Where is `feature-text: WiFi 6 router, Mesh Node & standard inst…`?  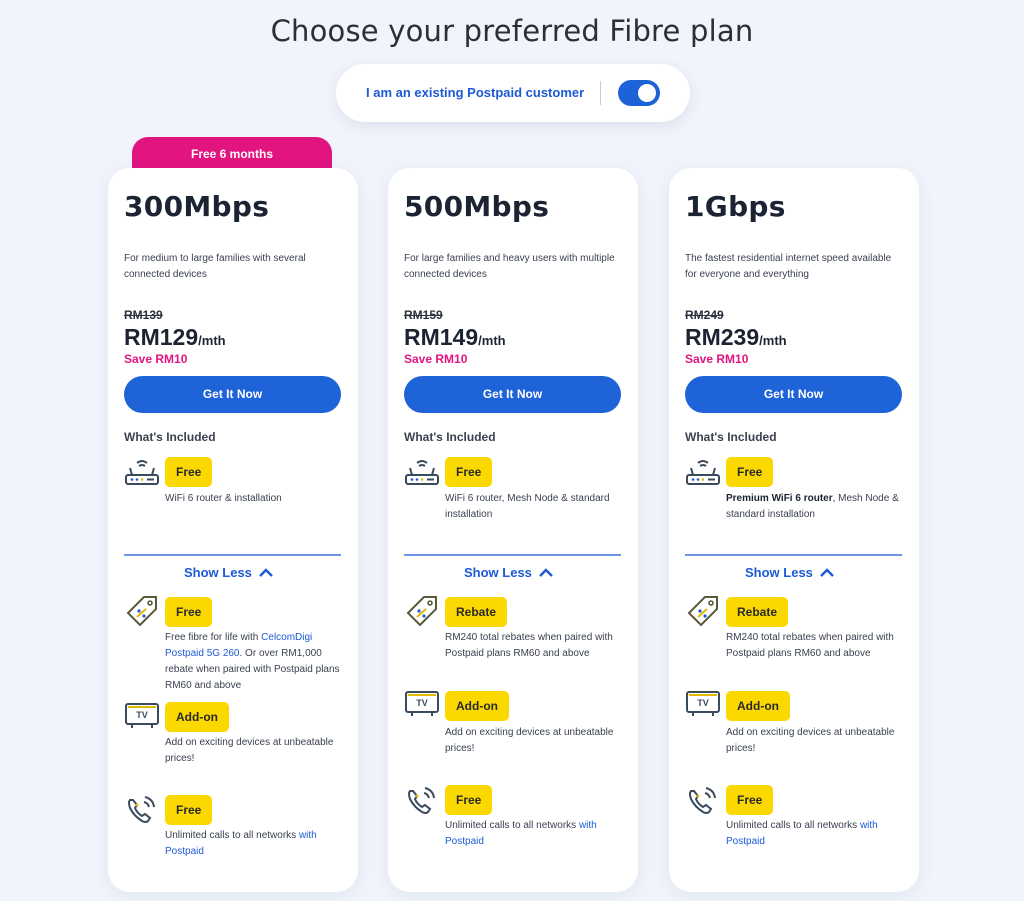
feature-text: WiFi 6 router, Mesh Node & standard inst… is located at coordinates (527, 506).